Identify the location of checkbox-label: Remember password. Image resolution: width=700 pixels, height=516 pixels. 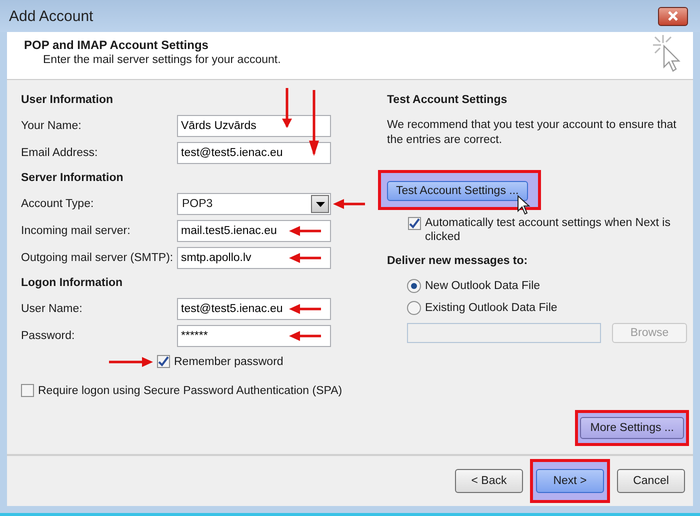
(229, 362).